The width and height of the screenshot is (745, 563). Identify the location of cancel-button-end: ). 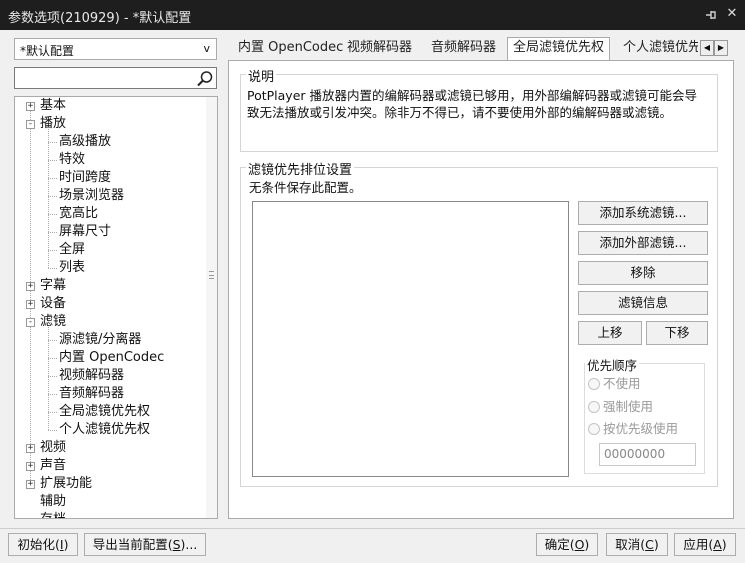
(656, 544).